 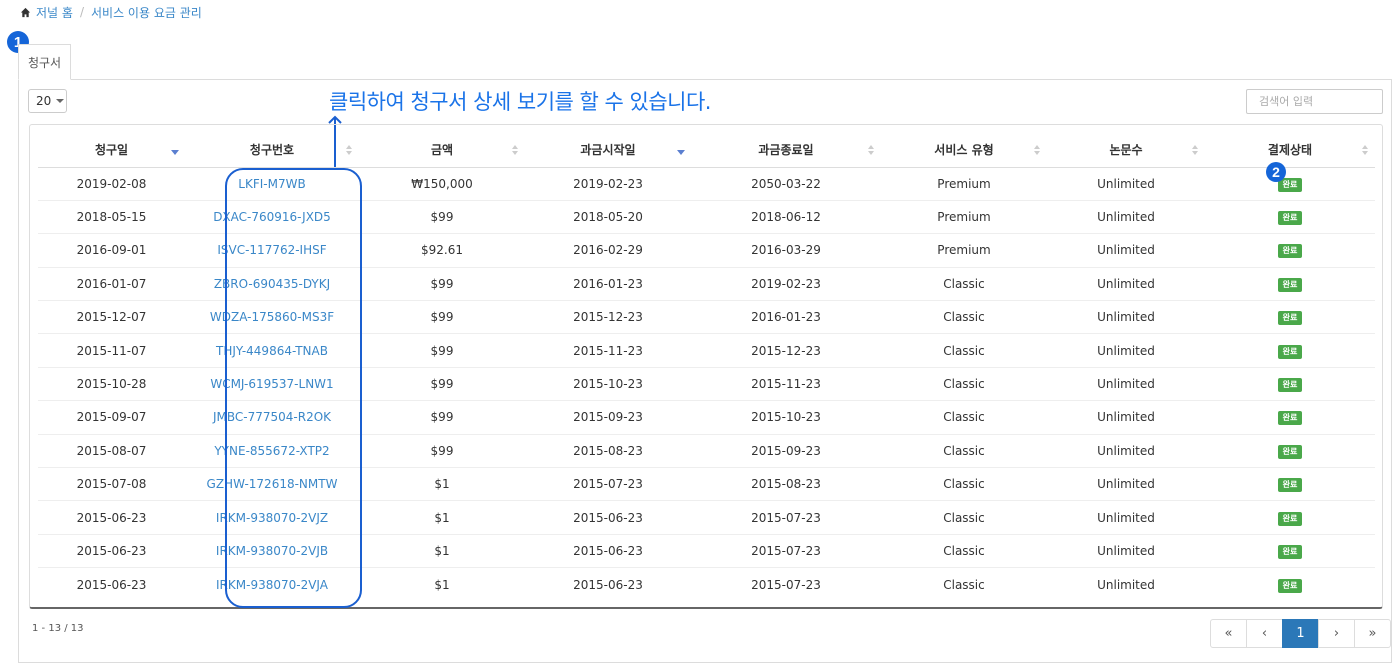 I want to click on billing-start-date: 2015-06-23, so click(x=608, y=584).